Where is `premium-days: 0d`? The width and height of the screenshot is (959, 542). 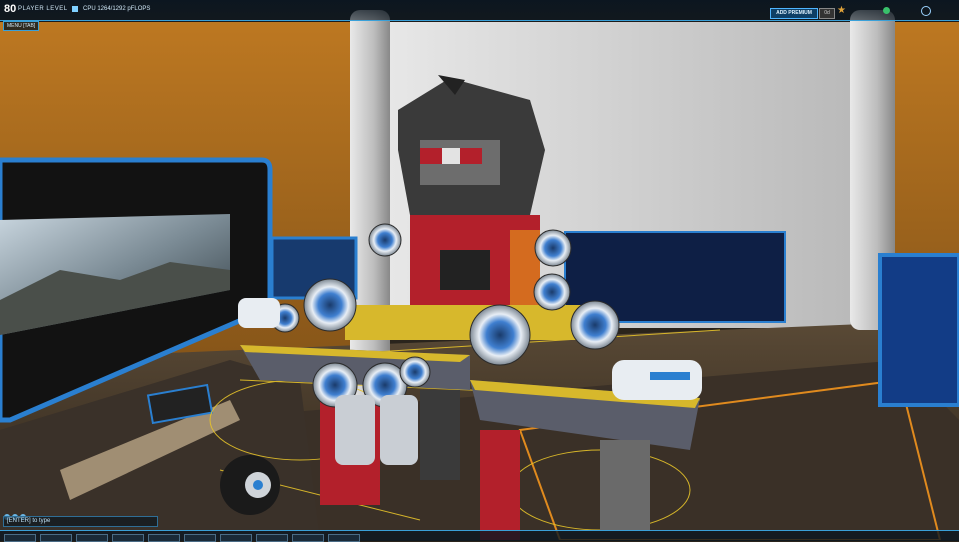
premium-days: 0d is located at coordinates (827, 13).